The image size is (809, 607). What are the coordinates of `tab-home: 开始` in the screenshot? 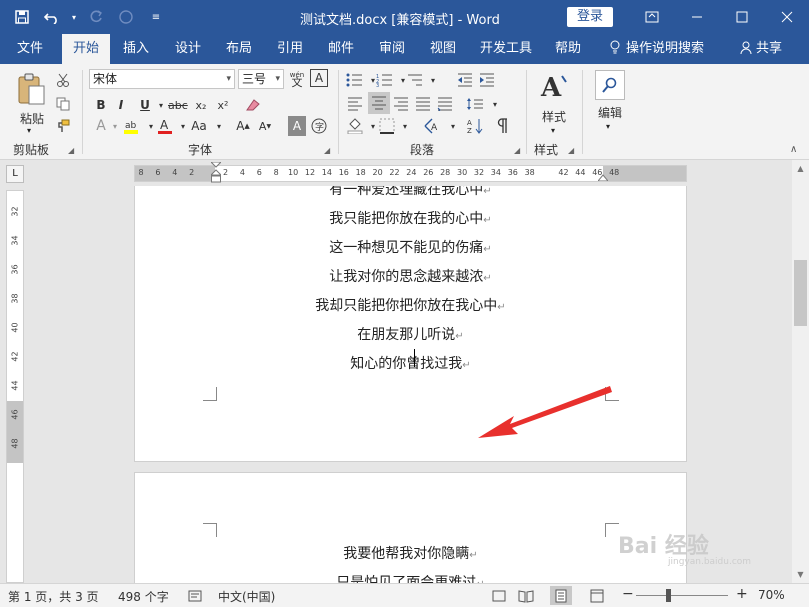 It's located at (86, 49).